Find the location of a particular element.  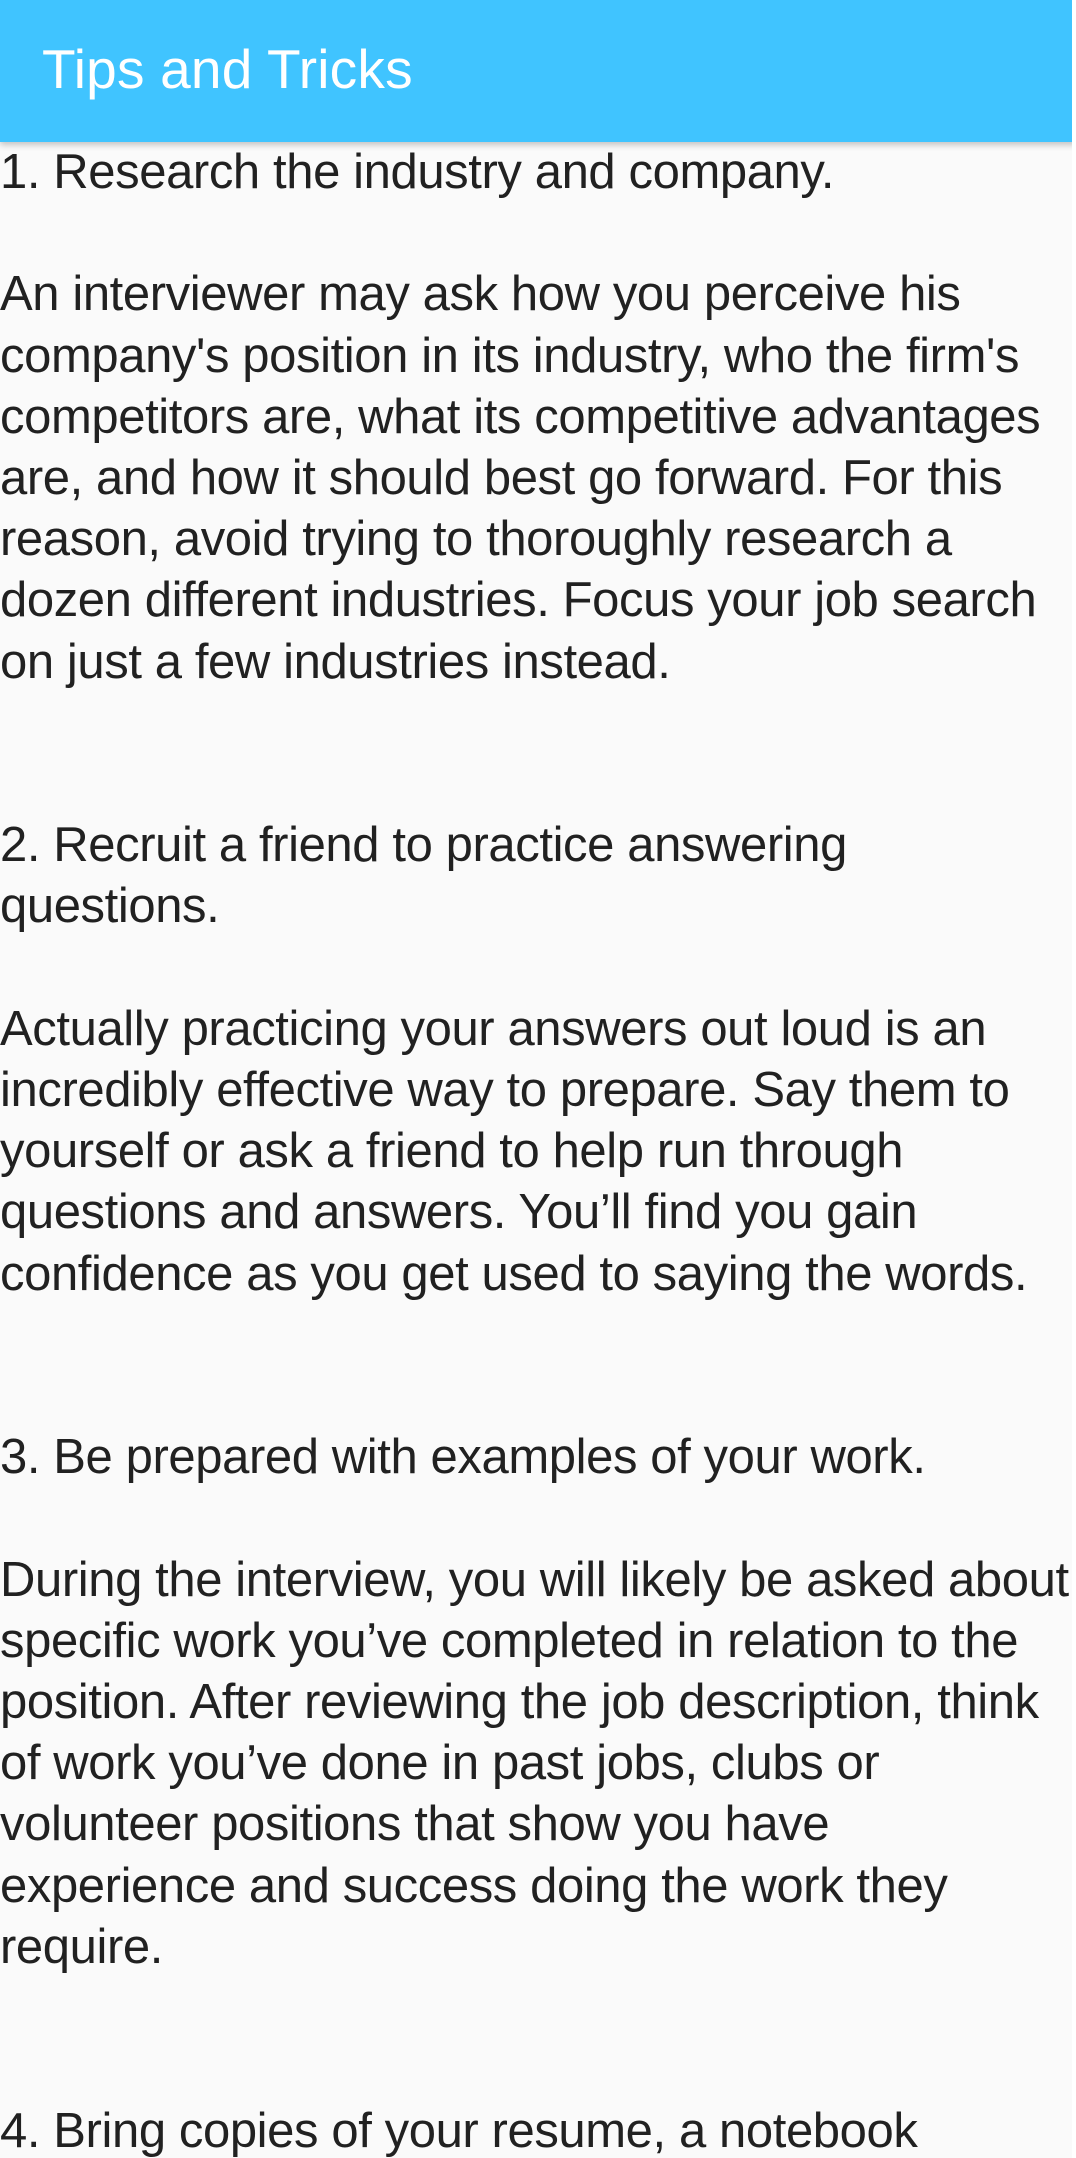

page-title: Tips and Tricks is located at coordinates (227, 69).